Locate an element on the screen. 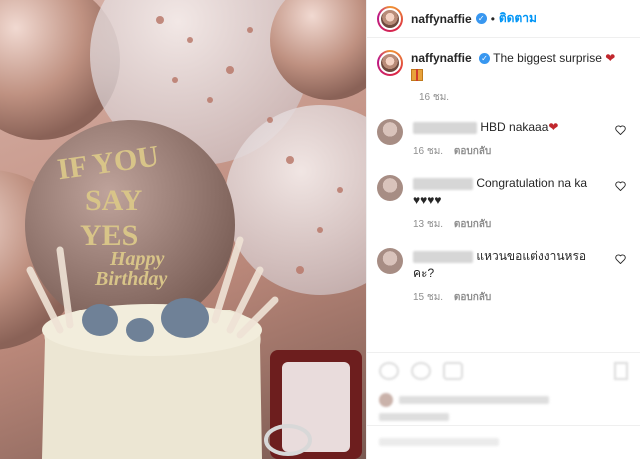  comment-meta: 16 ชม. ตอบกลับ is located at coordinates (508, 151).